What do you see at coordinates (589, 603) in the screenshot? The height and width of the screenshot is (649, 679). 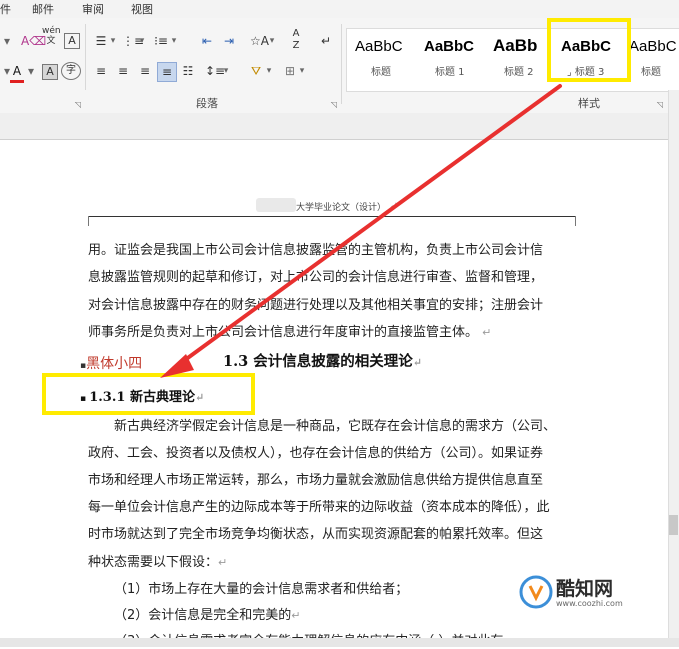 I see `watermark-url: www.coozhi.com` at bounding box center [589, 603].